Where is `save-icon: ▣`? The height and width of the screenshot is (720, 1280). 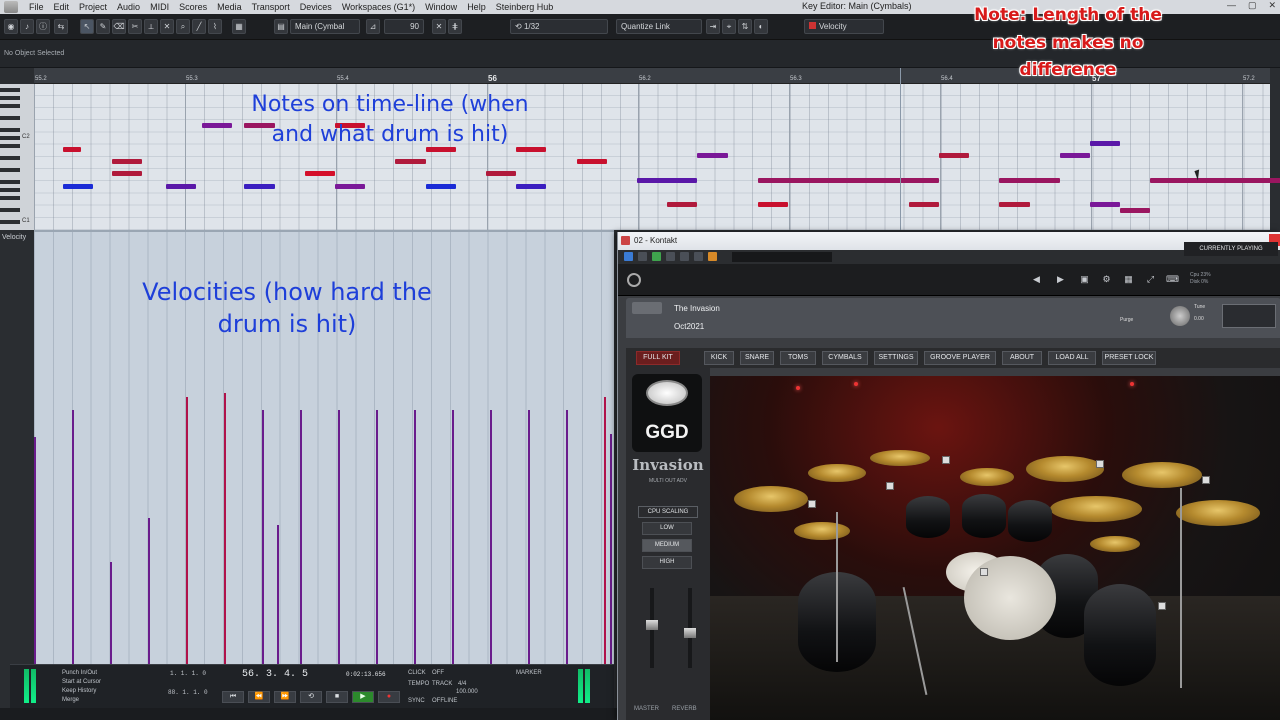
save-icon: ▣ is located at coordinates (1084, 279).